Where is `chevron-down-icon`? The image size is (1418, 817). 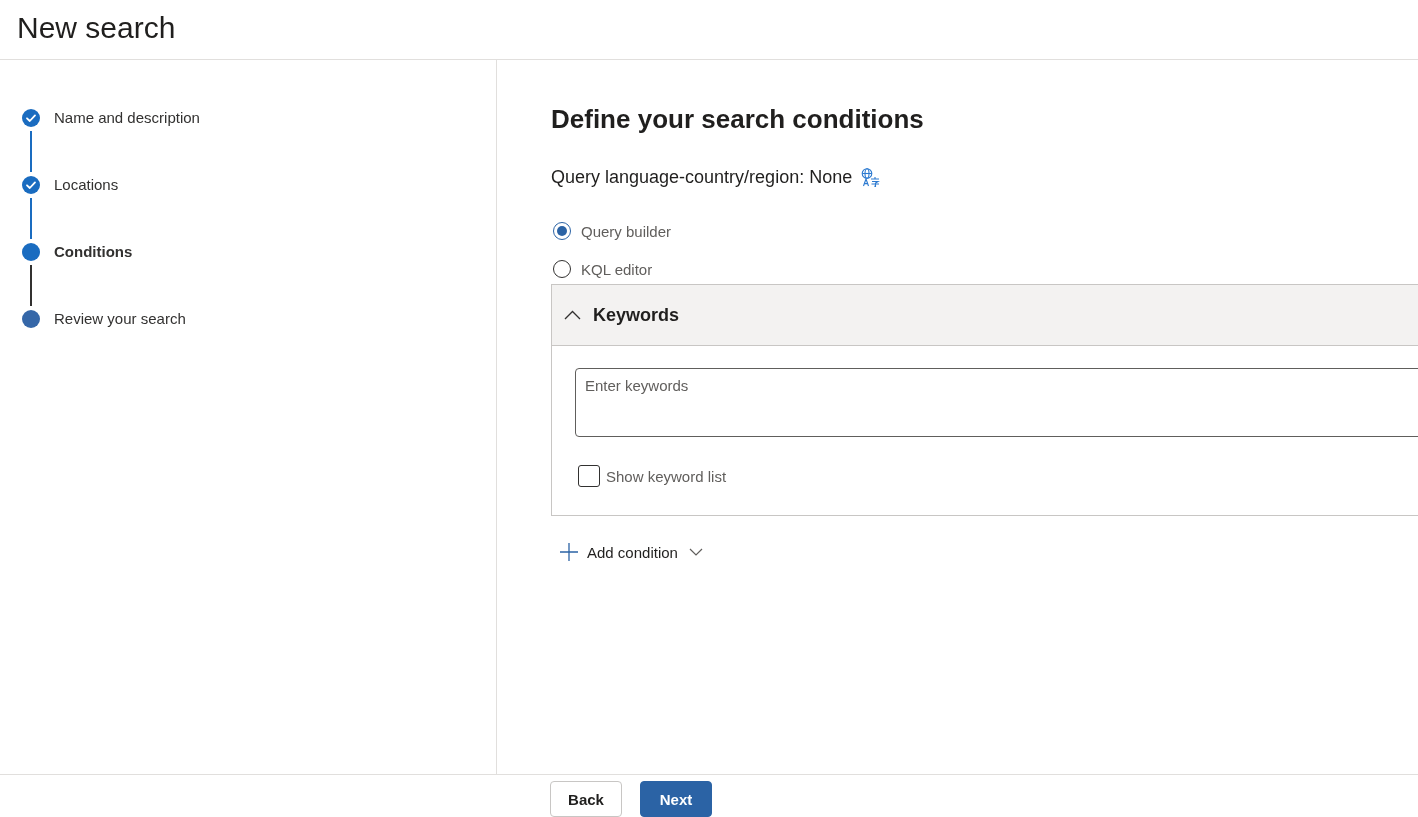 chevron-down-icon is located at coordinates (695, 552).